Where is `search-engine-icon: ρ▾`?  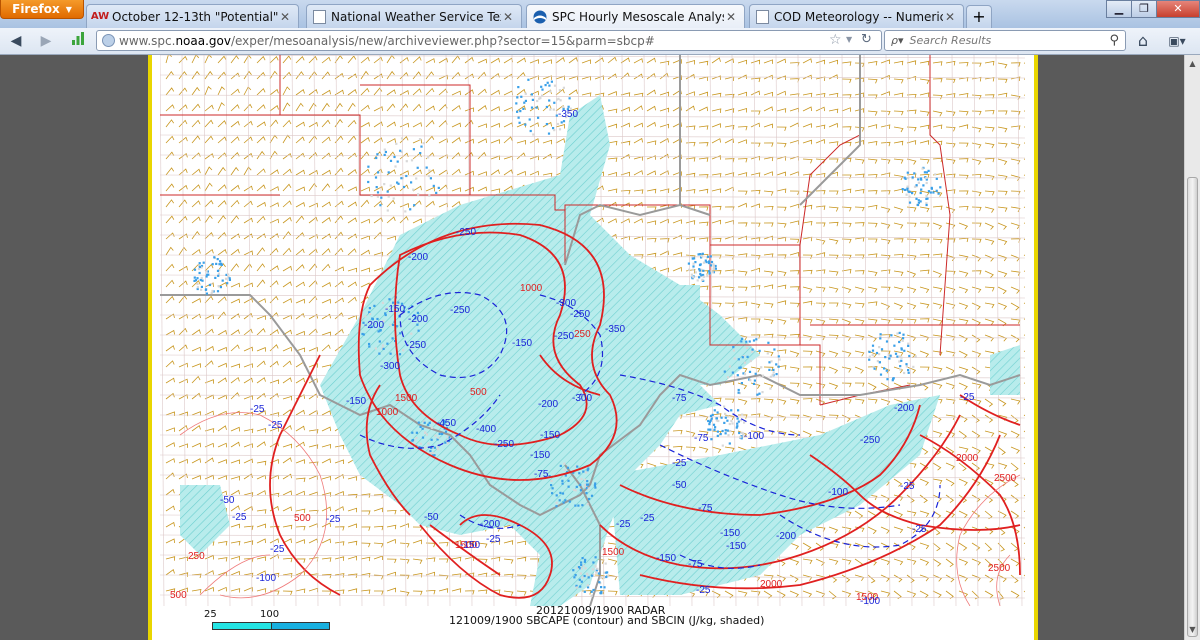
search-engine-icon: ρ▾ is located at coordinates (897, 40).